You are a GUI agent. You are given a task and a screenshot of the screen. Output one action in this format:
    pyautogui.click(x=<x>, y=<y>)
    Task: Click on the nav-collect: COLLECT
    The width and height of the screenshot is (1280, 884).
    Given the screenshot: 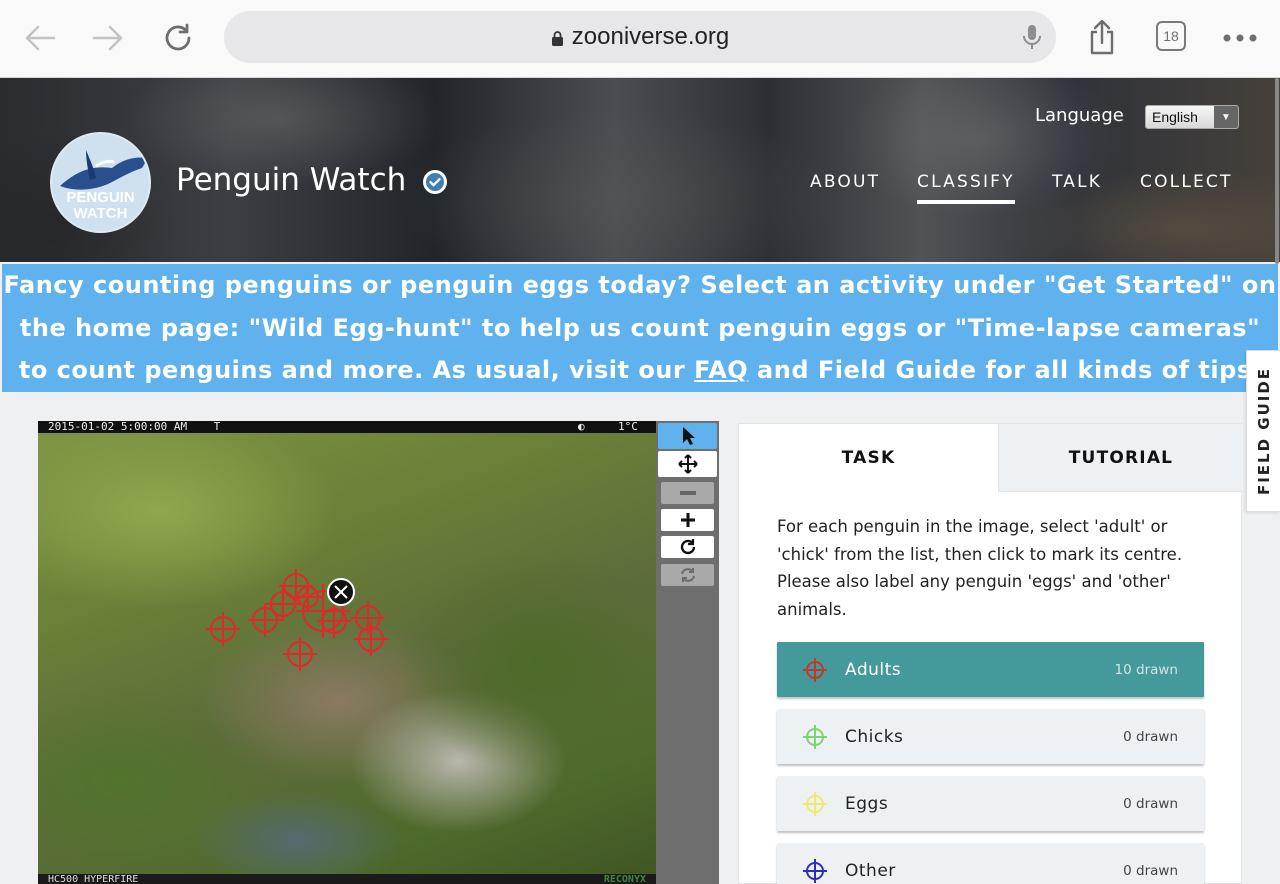 What is the action you would take?
    pyautogui.click(x=1186, y=182)
    